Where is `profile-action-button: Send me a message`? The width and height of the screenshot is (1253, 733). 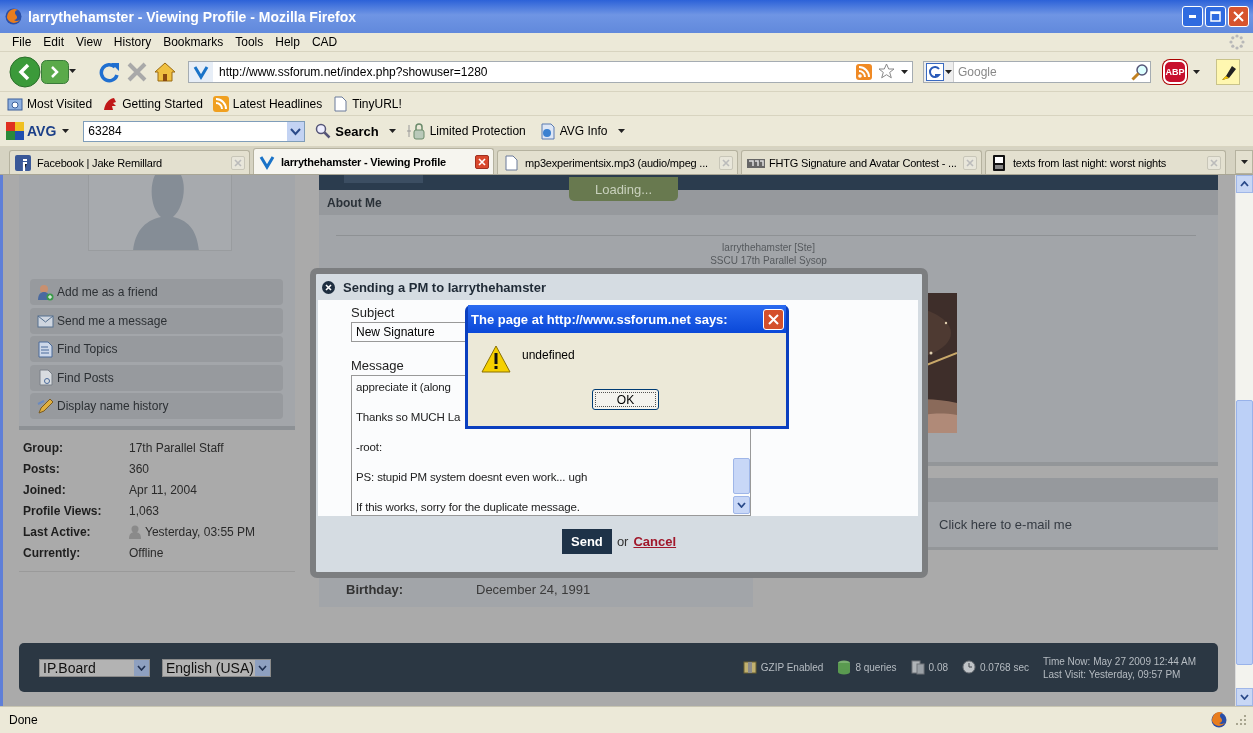 profile-action-button: Send me a message is located at coordinates (156, 320).